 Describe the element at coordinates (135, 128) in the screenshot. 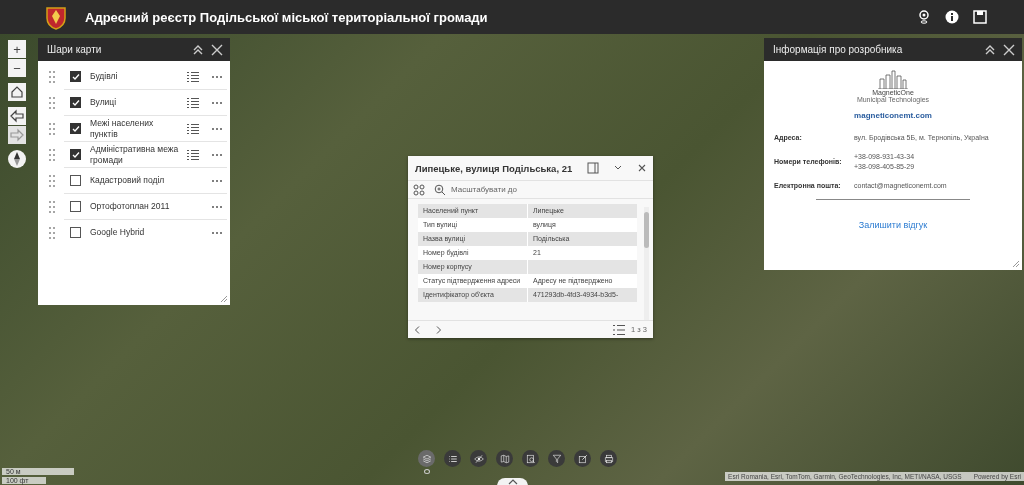

I see `layer-name: Межі населених пунктів` at that location.